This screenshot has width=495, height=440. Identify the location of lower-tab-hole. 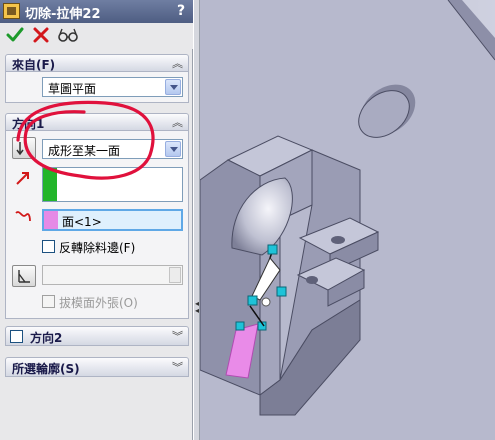
(312, 280).